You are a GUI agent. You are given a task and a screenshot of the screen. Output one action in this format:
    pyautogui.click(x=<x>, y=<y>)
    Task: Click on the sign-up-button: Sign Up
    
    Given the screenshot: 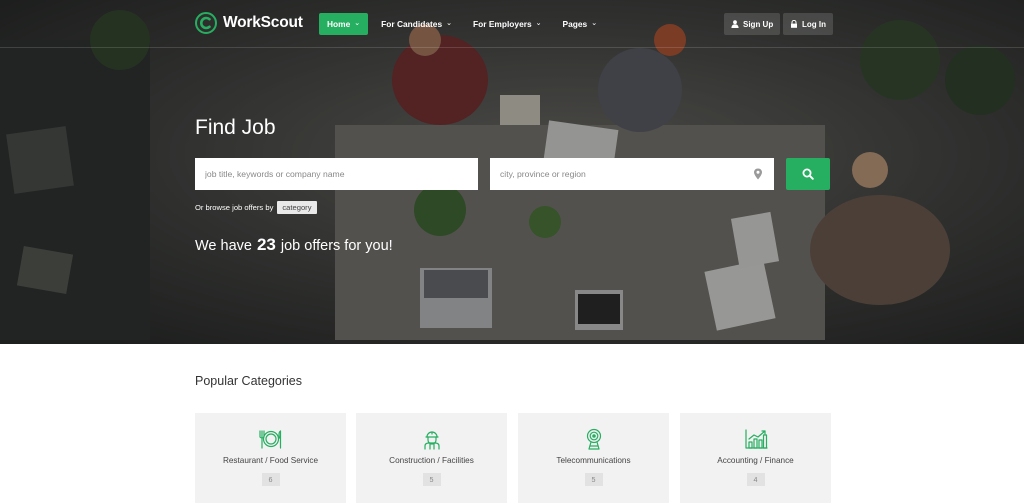 What is the action you would take?
    pyautogui.click(x=752, y=24)
    